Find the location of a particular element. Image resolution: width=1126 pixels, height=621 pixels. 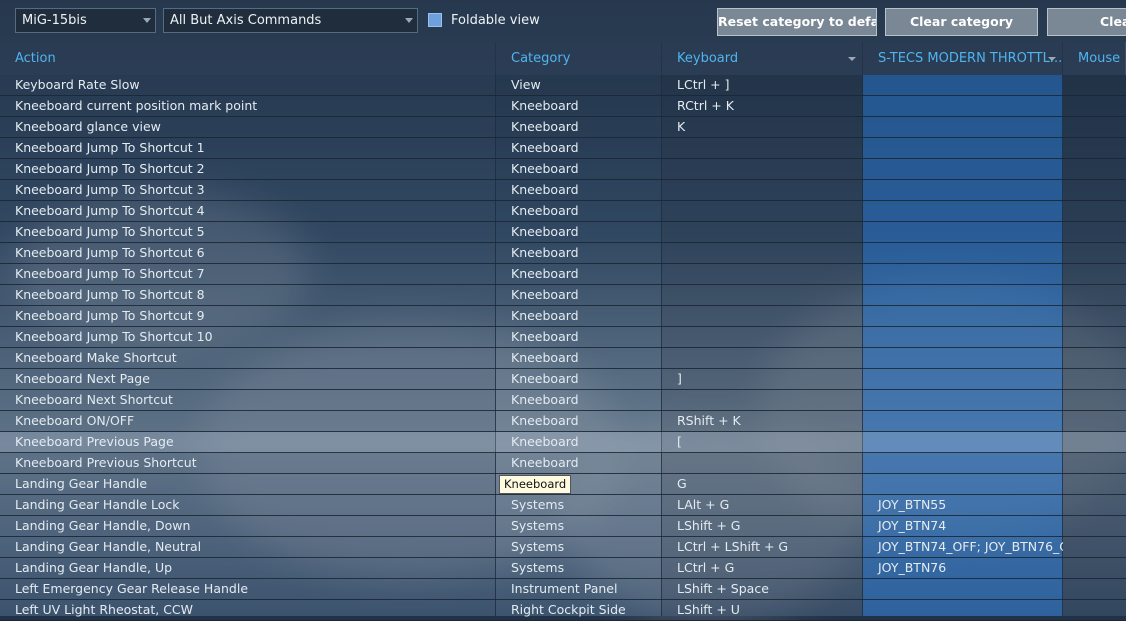

table-row: Kneeboard Jump To Shortcut 2 Kneeboard is located at coordinates (563, 169).